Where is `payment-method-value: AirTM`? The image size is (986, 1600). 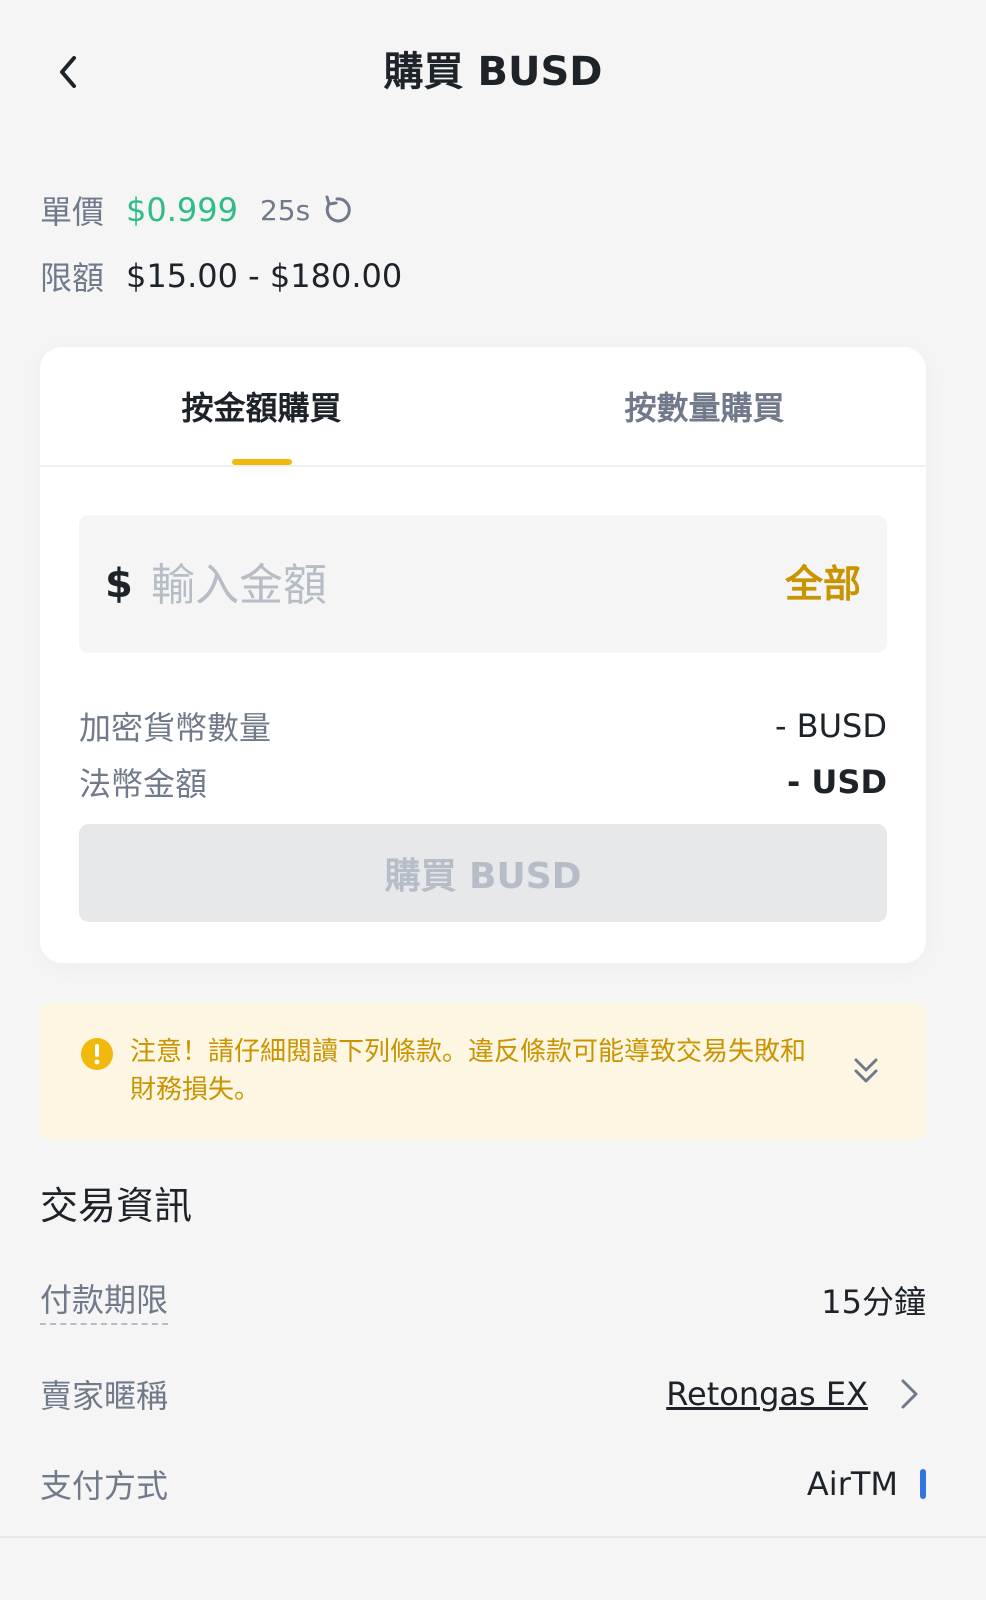
payment-method-value: AirTM is located at coordinates (852, 1484).